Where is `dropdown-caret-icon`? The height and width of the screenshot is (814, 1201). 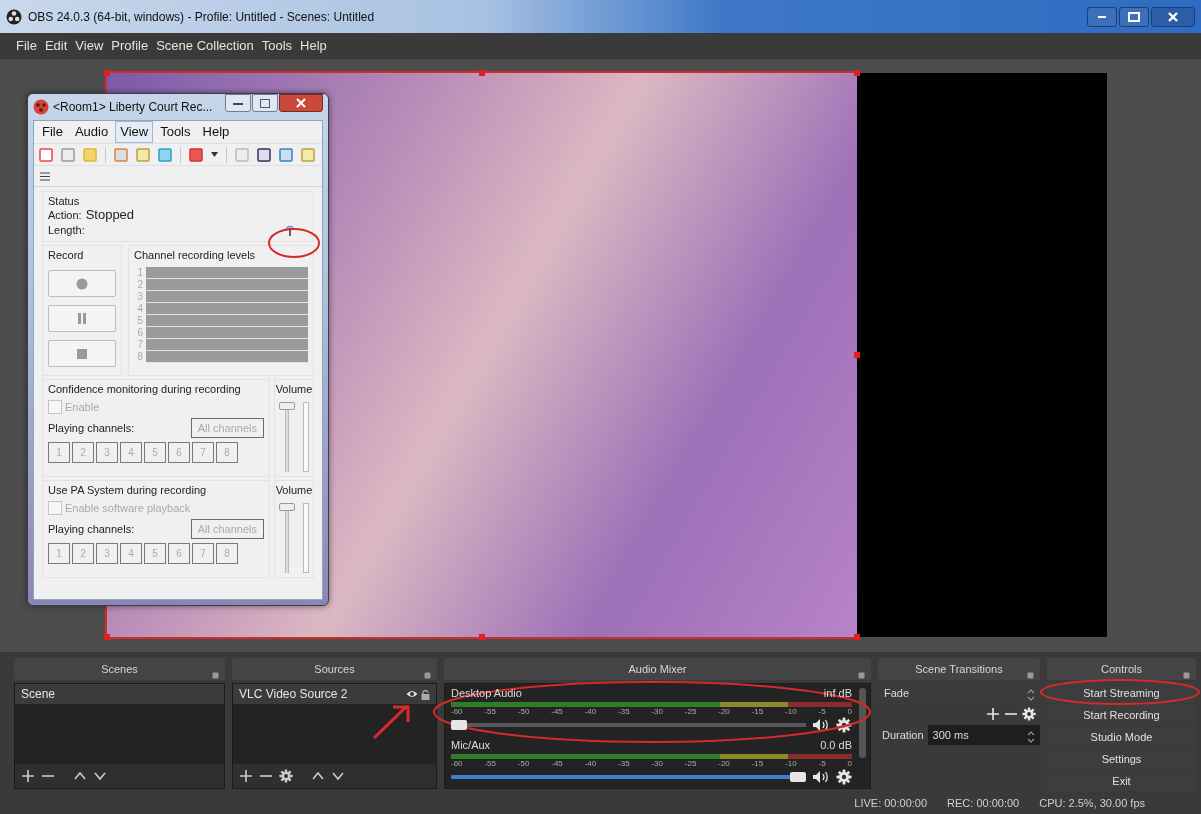
dropdown-caret-icon is located at coordinates (214, 154).